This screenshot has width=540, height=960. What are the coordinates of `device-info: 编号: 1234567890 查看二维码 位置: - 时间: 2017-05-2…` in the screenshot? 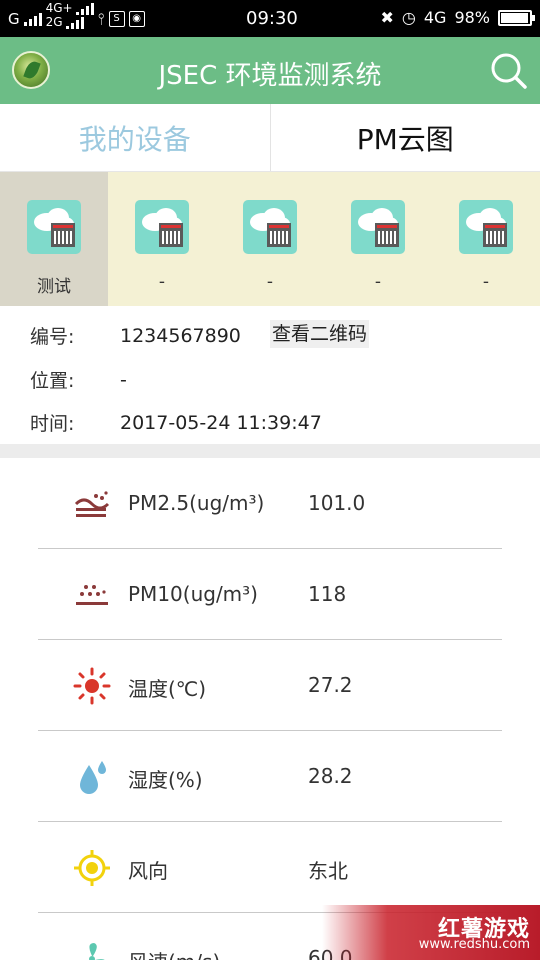 It's located at (270, 375).